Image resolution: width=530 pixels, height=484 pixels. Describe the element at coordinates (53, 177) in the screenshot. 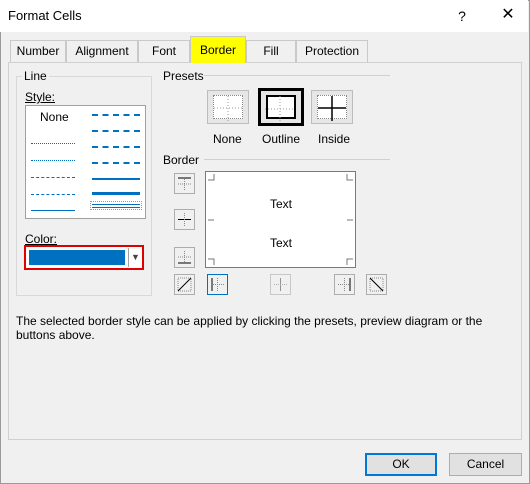

I see `line-style-dash-dot-dot` at that location.